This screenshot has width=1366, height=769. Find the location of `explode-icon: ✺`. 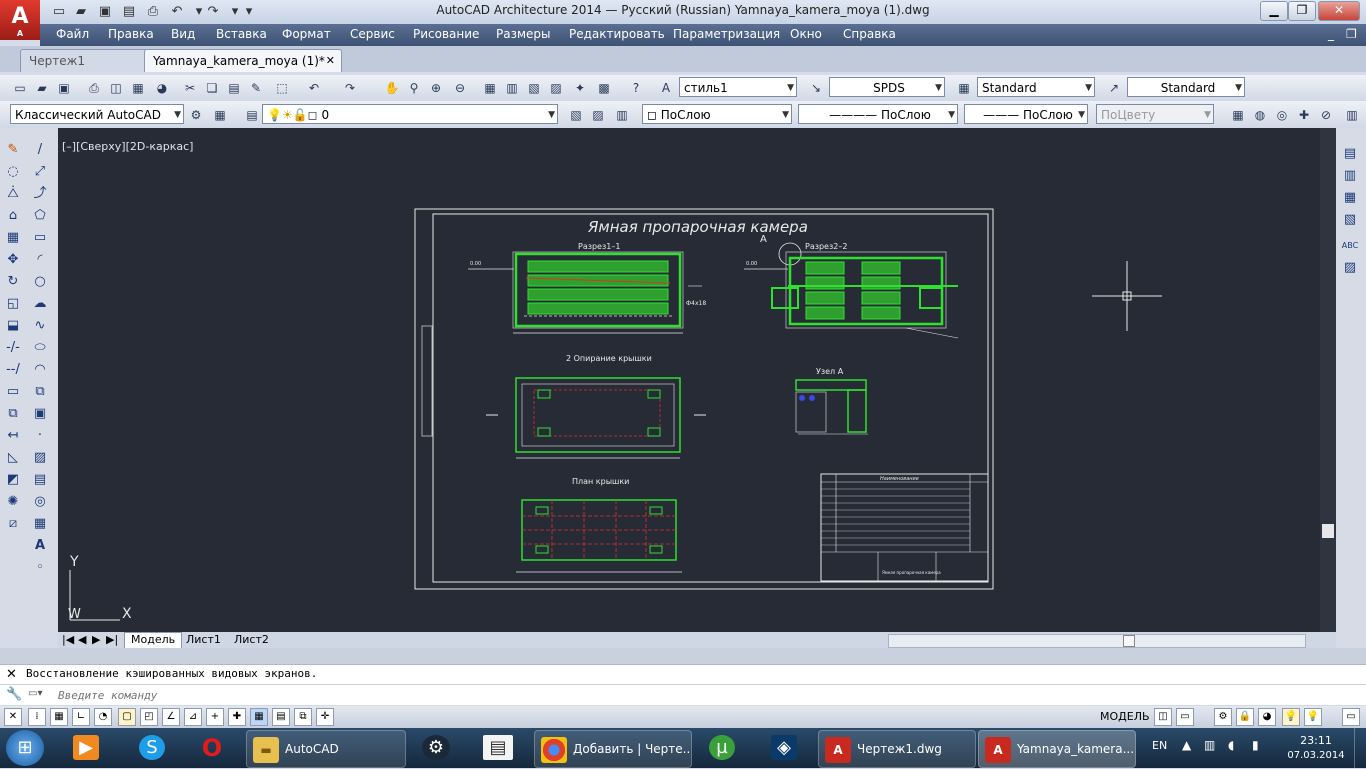

explode-icon: ✺ is located at coordinates (13, 502).